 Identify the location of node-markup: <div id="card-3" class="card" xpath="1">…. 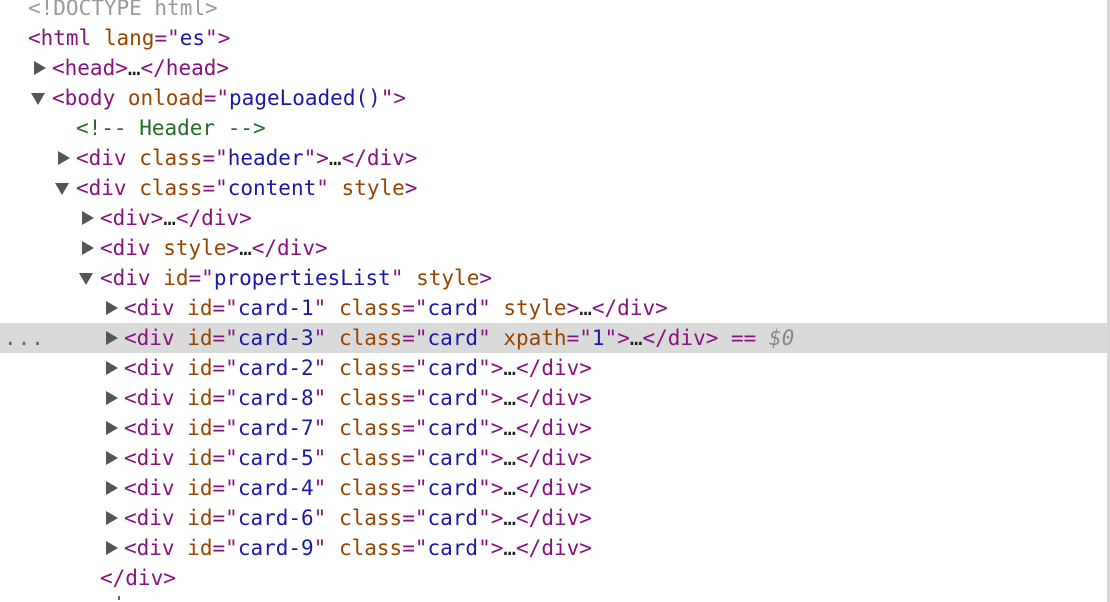
(459, 338).